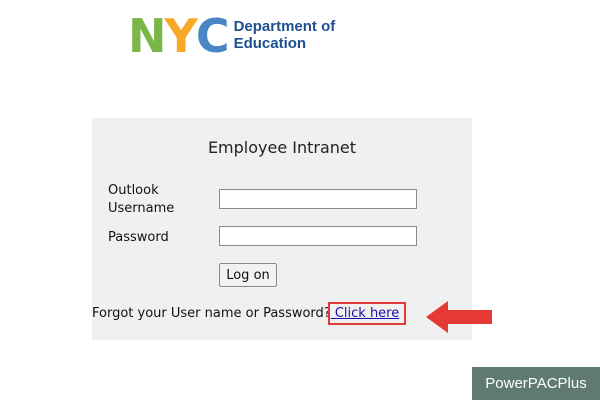 This screenshot has height=400, width=600. Describe the element at coordinates (282, 147) in the screenshot. I see `panel-title: Employee Intranet` at that location.